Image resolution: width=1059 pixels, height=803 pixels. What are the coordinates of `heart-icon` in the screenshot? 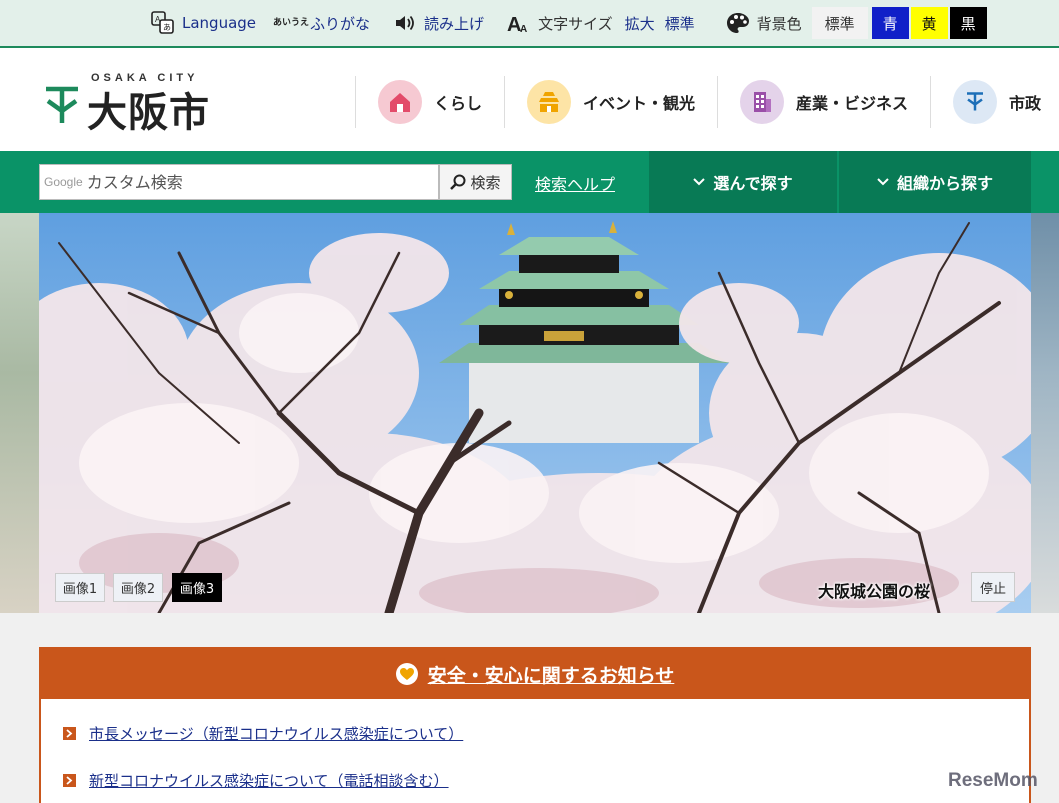 It's located at (406, 674).